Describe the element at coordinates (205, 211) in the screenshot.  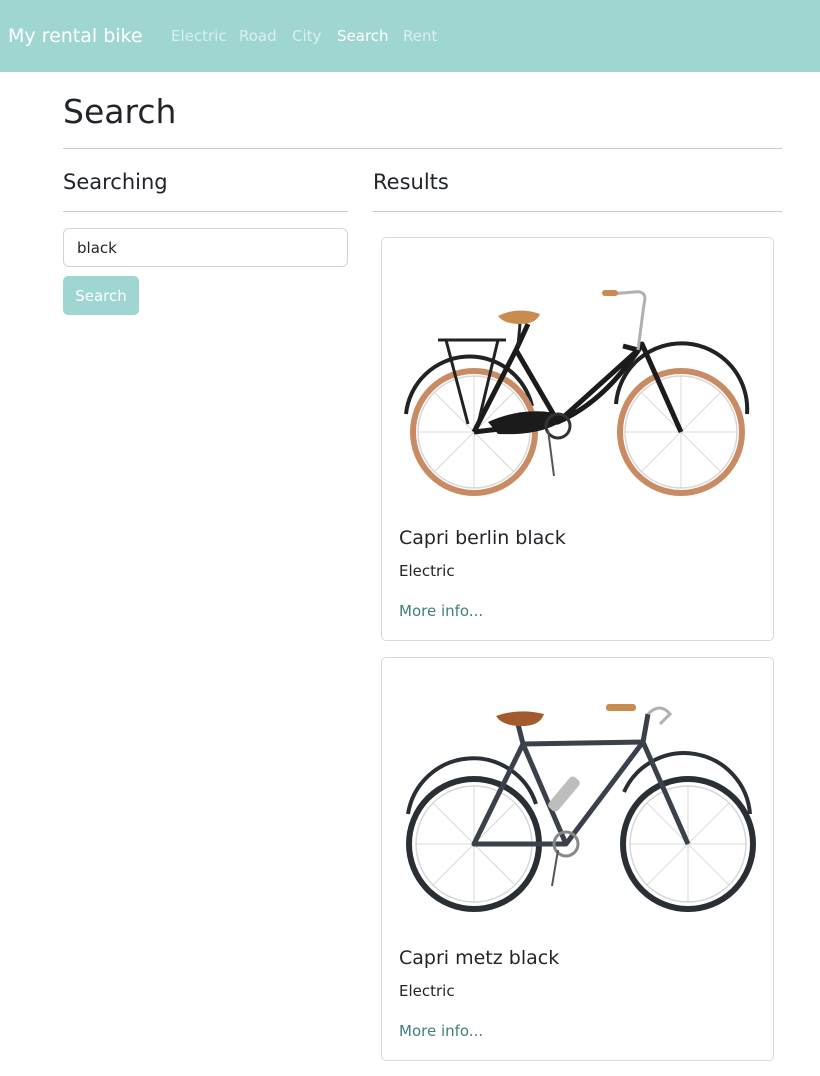
I see `search-panel-divider` at that location.